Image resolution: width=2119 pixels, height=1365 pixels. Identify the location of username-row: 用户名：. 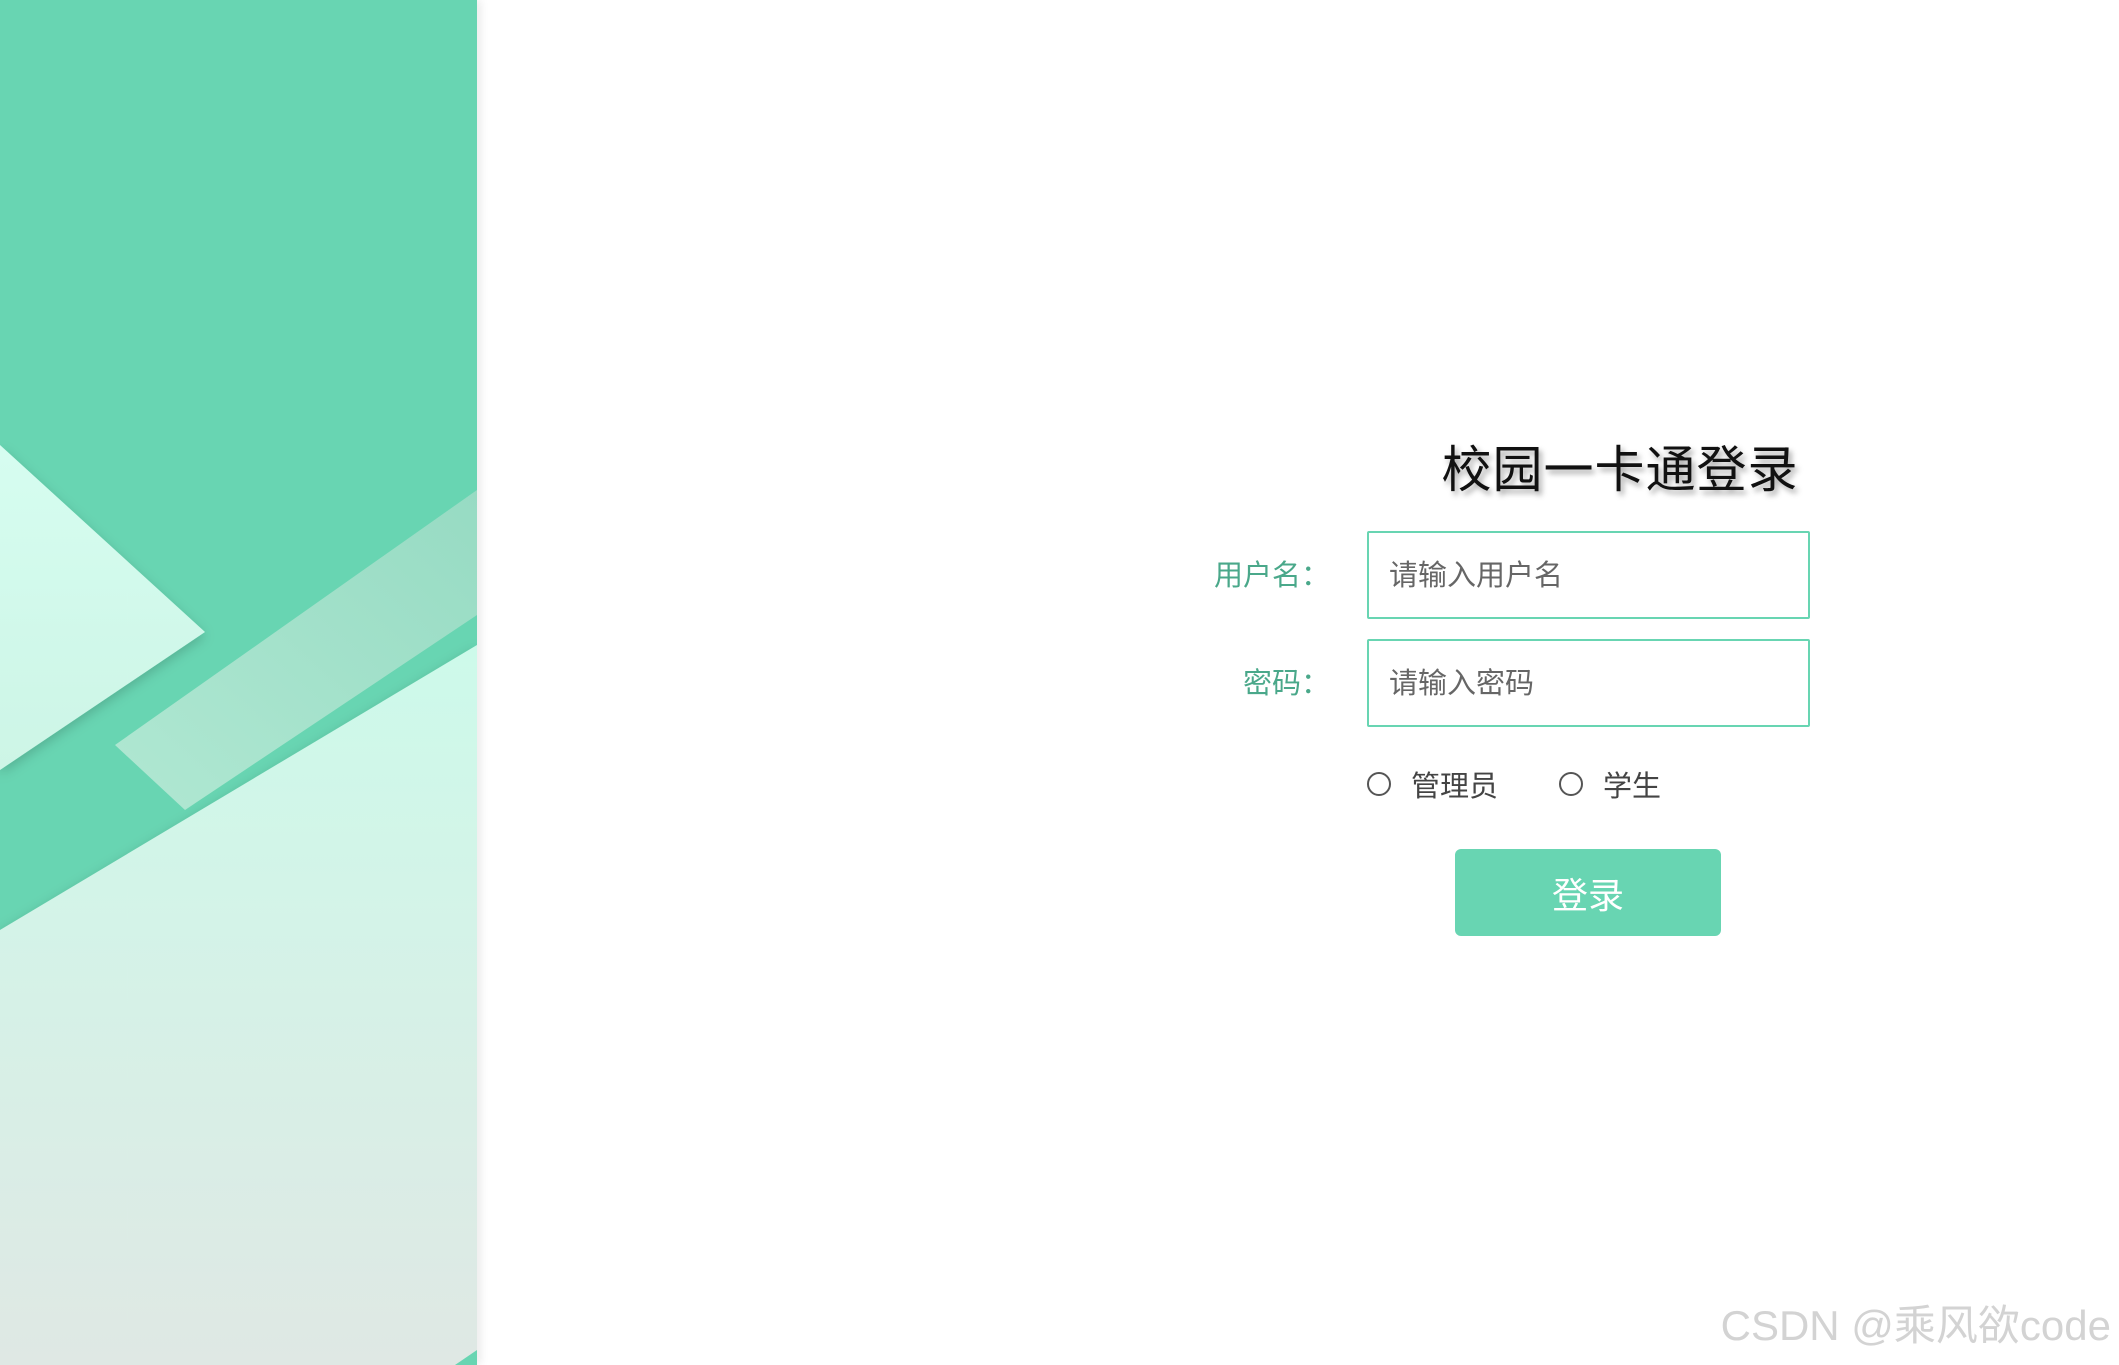
(1520, 575).